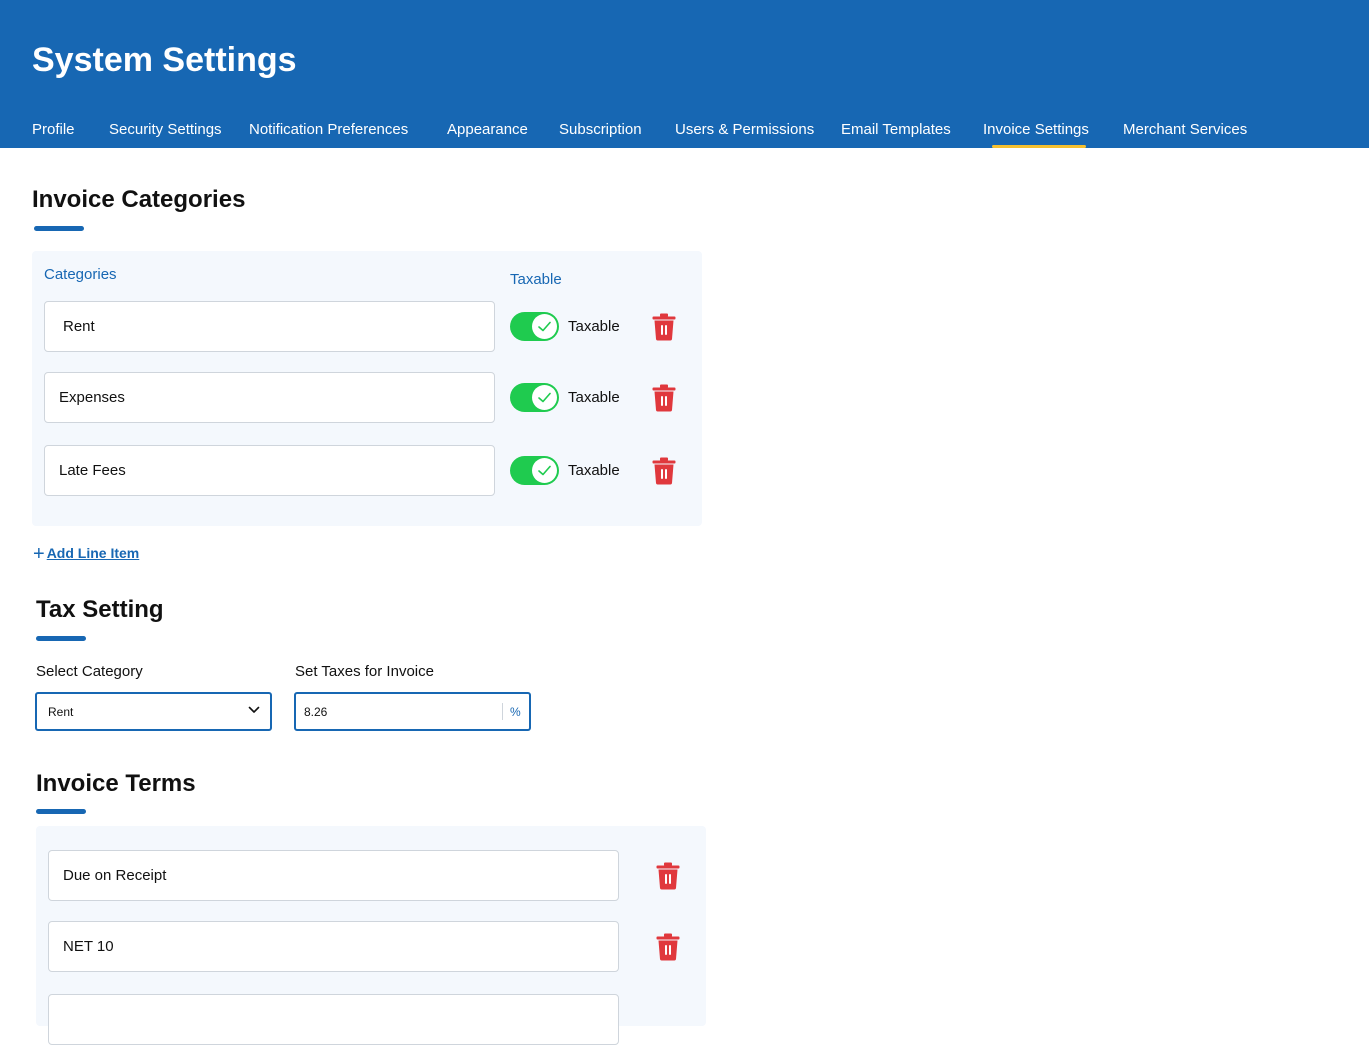  Describe the element at coordinates (398, 711) in the screenshot. I see `tax-rate-input` at that location.